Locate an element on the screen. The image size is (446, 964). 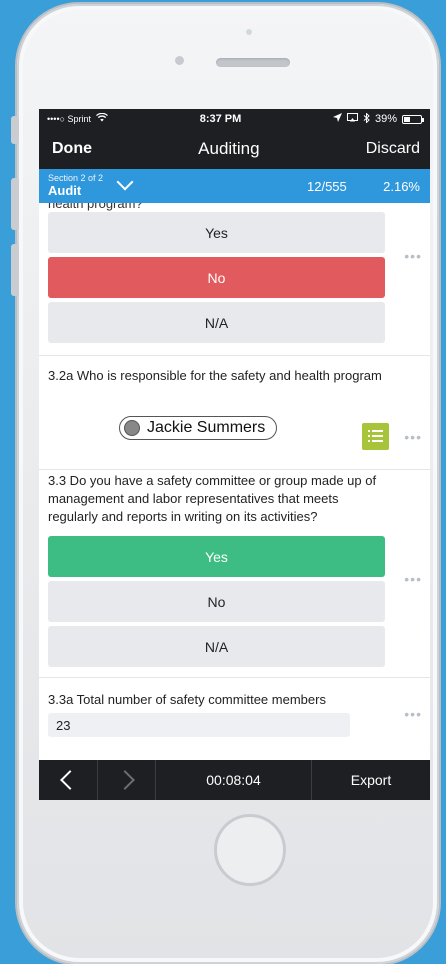
nav-title: Auditing is located at coordinates (229, 148).